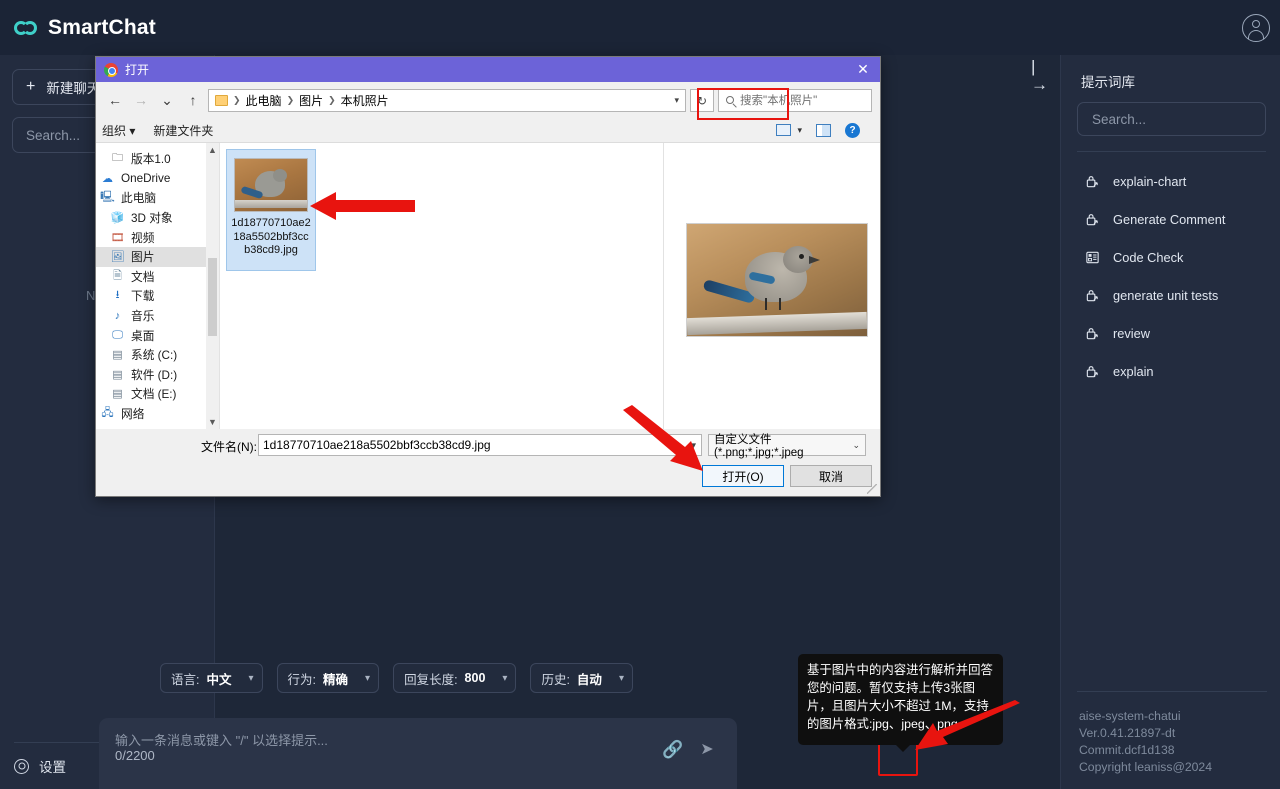 The width and height of the screenshot is (1280, 789). What do you see at coordinates (1171, 151) in the screenshot?
I see `prompt-divider` at bounding box center [1171, 151].